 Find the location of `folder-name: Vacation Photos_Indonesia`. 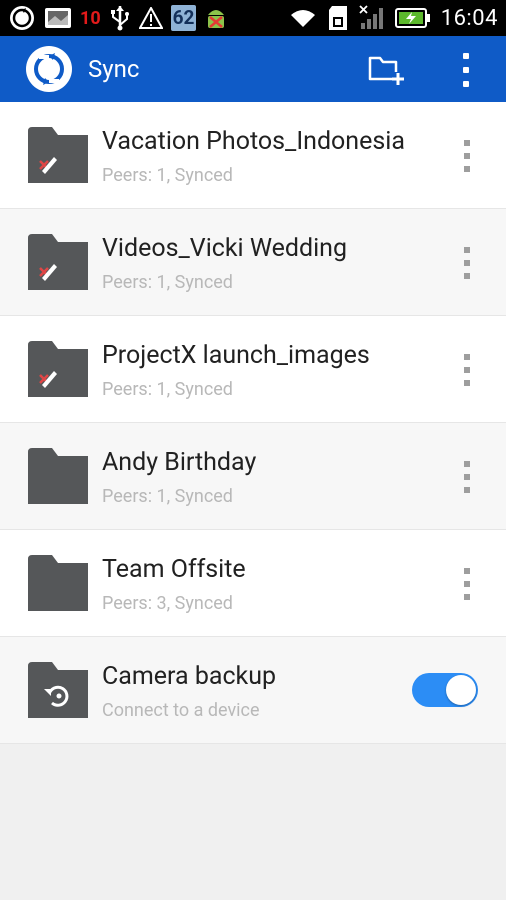

folder-name: Vacation Photos_Indonesia is located at coordinates (253, 141).